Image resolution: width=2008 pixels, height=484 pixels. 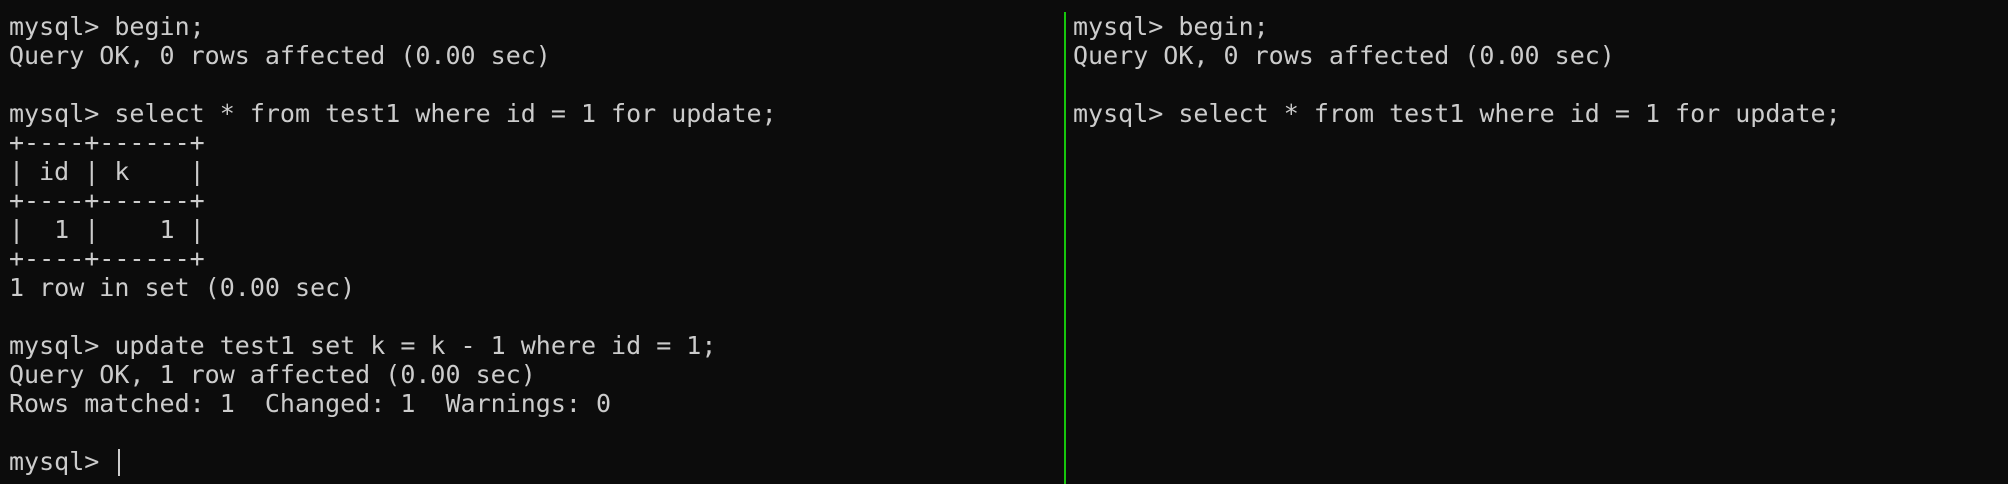 What do you see at coordinates (272, 374) in the screenshot?
I see `terminal-line: Query OK, 1 row affected (0.00 sec)` at bounding box center [272, 374].